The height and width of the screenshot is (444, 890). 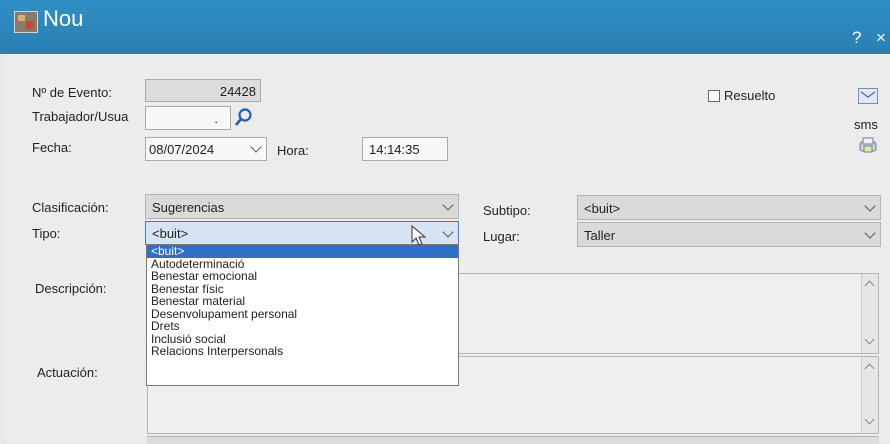 I want to click on hora-label: Hora:, so click(x=293, y=150).